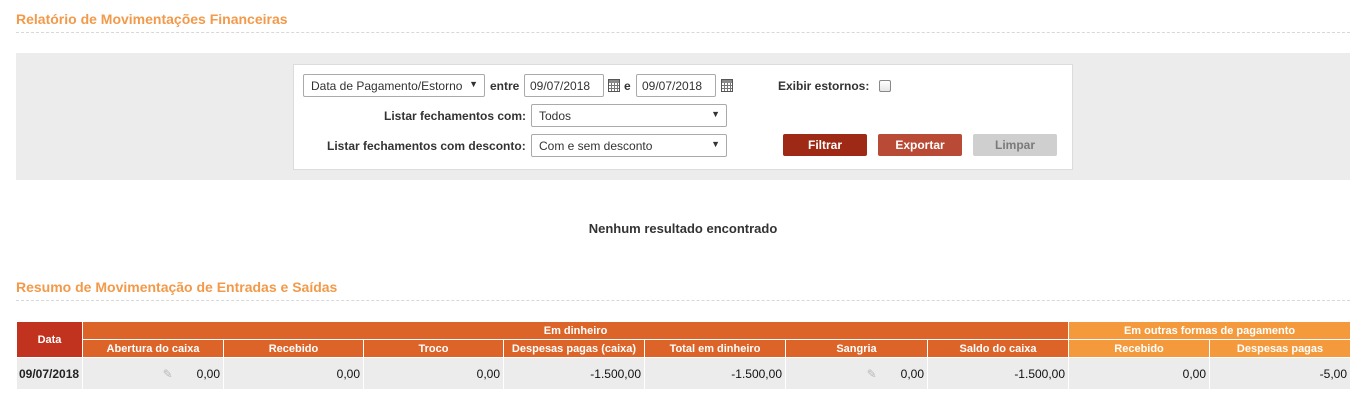 The image size is (1358, 419). Describe the element at coordinates (505, 86) in the screenshot. I see `between-label: entre` at that location.